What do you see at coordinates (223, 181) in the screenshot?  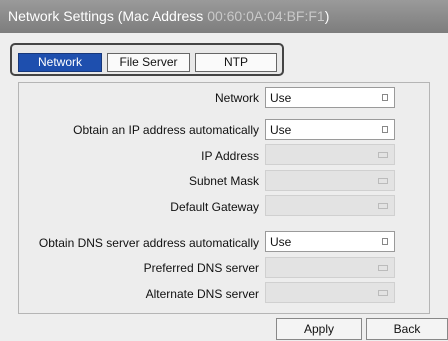 I see `subnet-mask-label: Subnet Mask` at bounding box center [223, 181].